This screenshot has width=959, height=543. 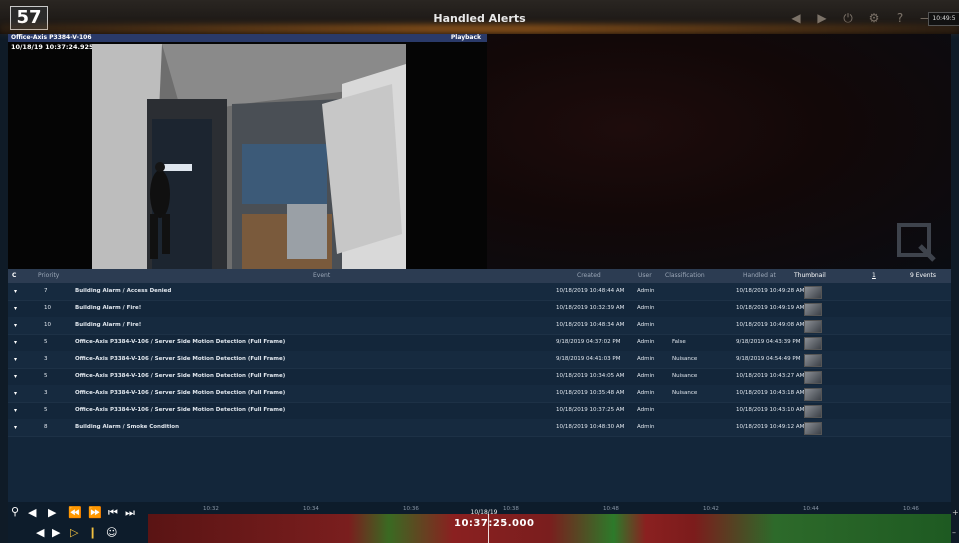 I want to click on sync-icon: ☺, so click(x=111, y=533).